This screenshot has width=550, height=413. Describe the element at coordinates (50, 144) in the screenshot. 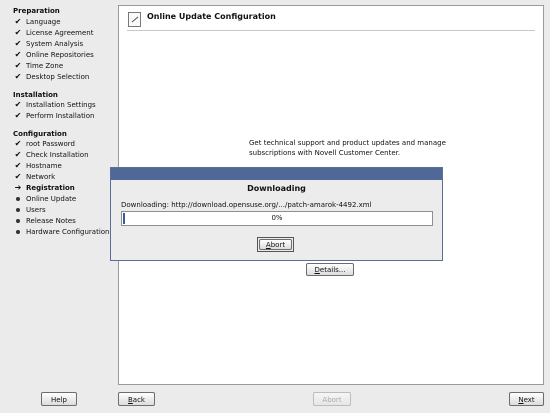

I see `step-label: root Password` at that location.